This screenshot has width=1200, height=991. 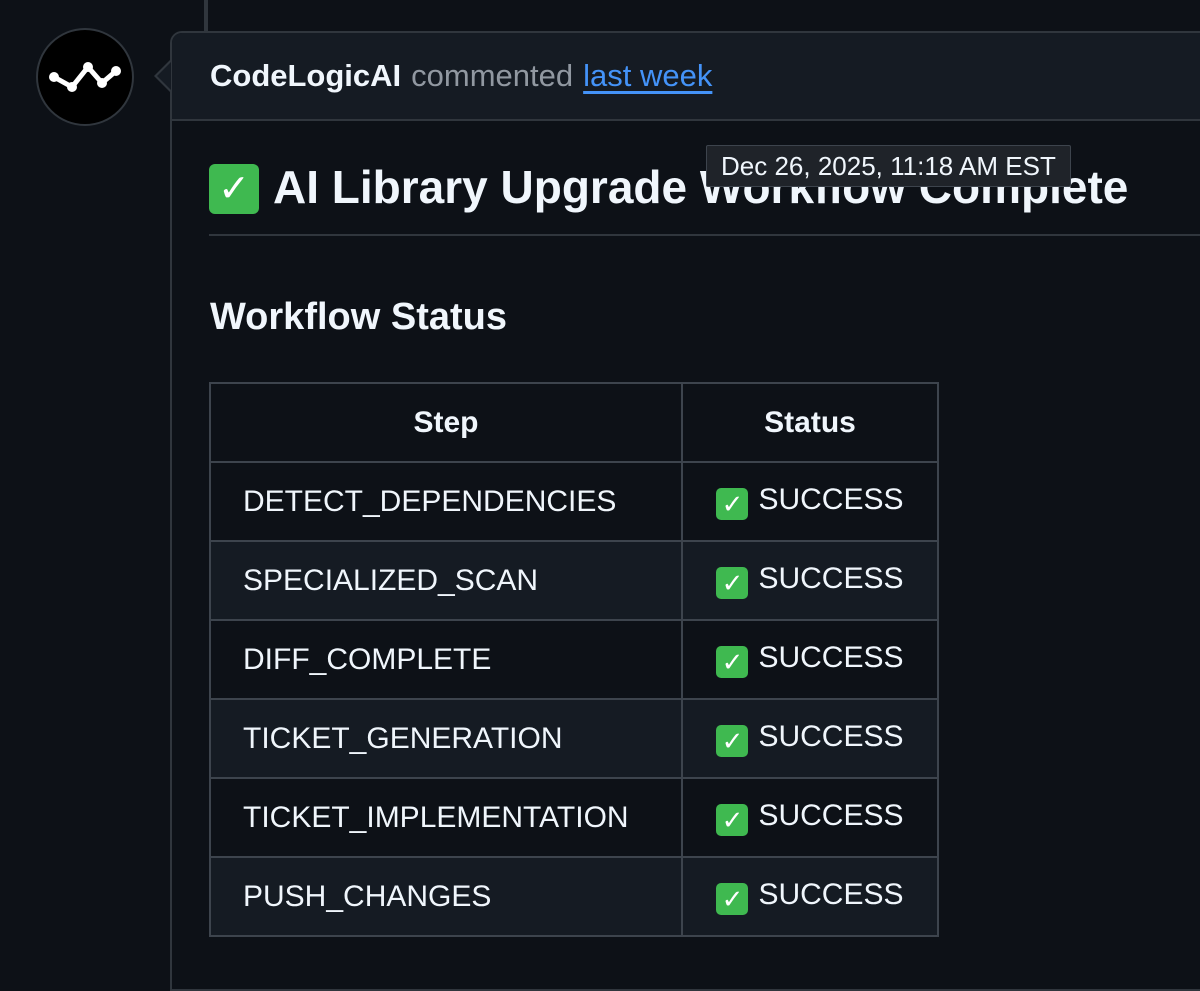 What do you see at coordinates (888, 166) in the screenshot?
I see `timestamp-tooltip: Dec 26, 2025, 11:18 AM EST` at bounding box center [888, 166].